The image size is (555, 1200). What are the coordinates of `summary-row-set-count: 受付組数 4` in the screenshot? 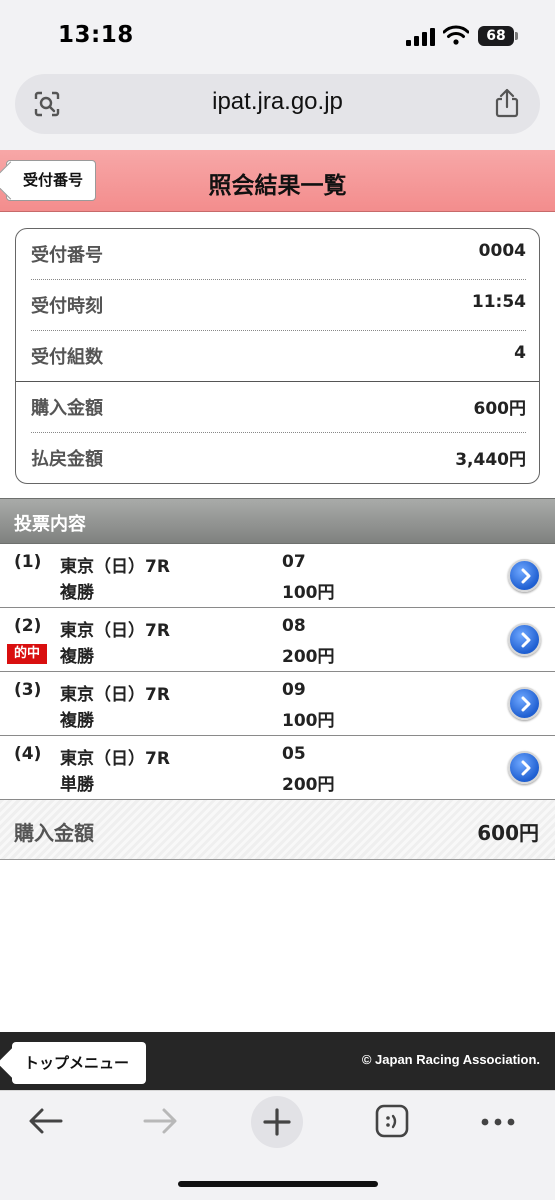 It's located at (278, 356).